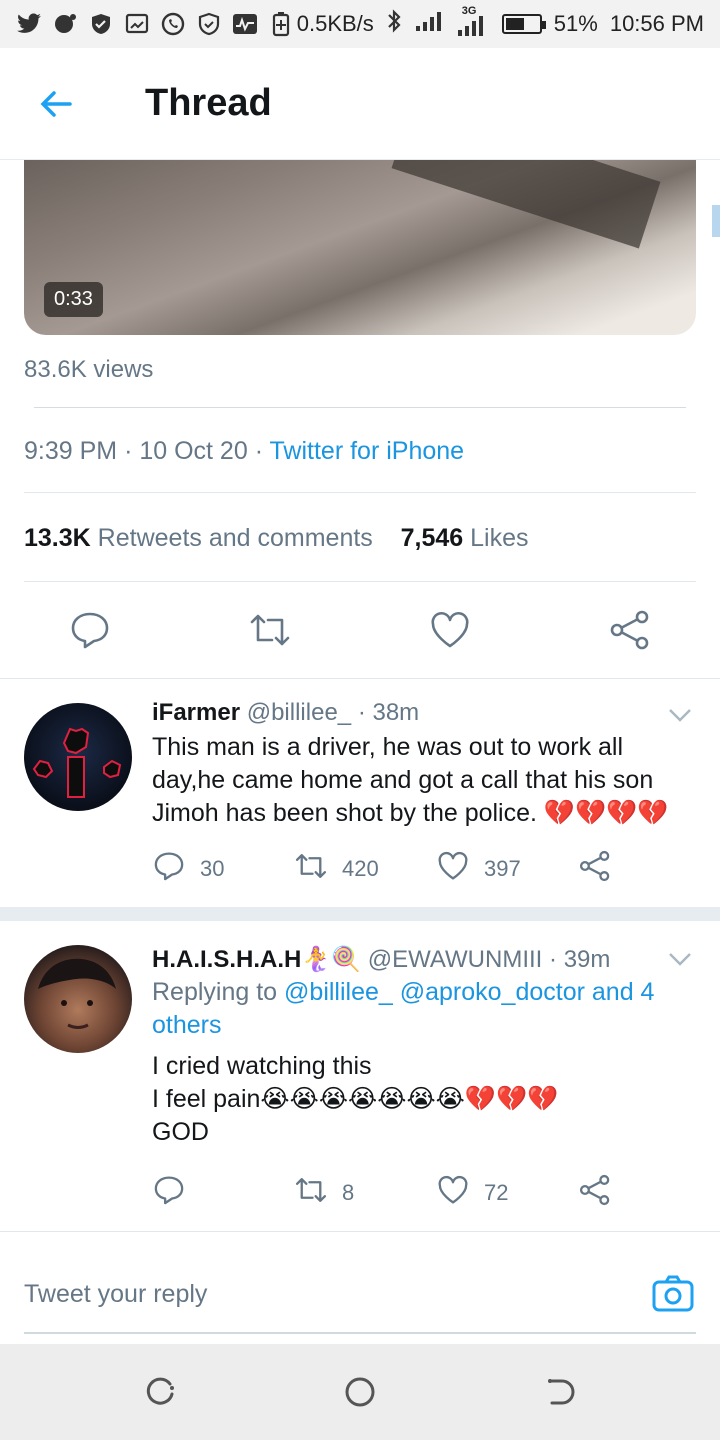 The width and height of the screenshot is (720, 1440). Describe the element at coordinates (360, 104) in the screenshot. I see `app-header: Thread` at that location.